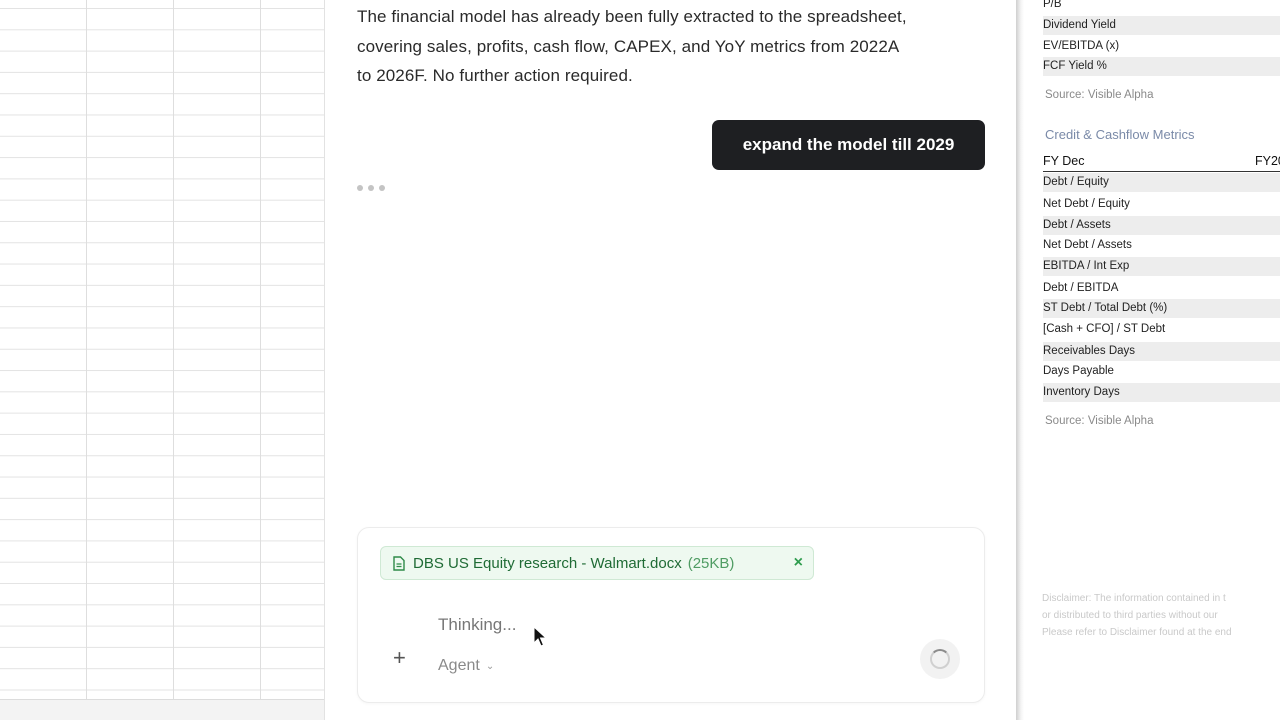 The height and width of the screenshot is (720, 1280). Describe the element at coordinates (399, 658) in the screenshot. I see `add-attachment-button: +` at that location.